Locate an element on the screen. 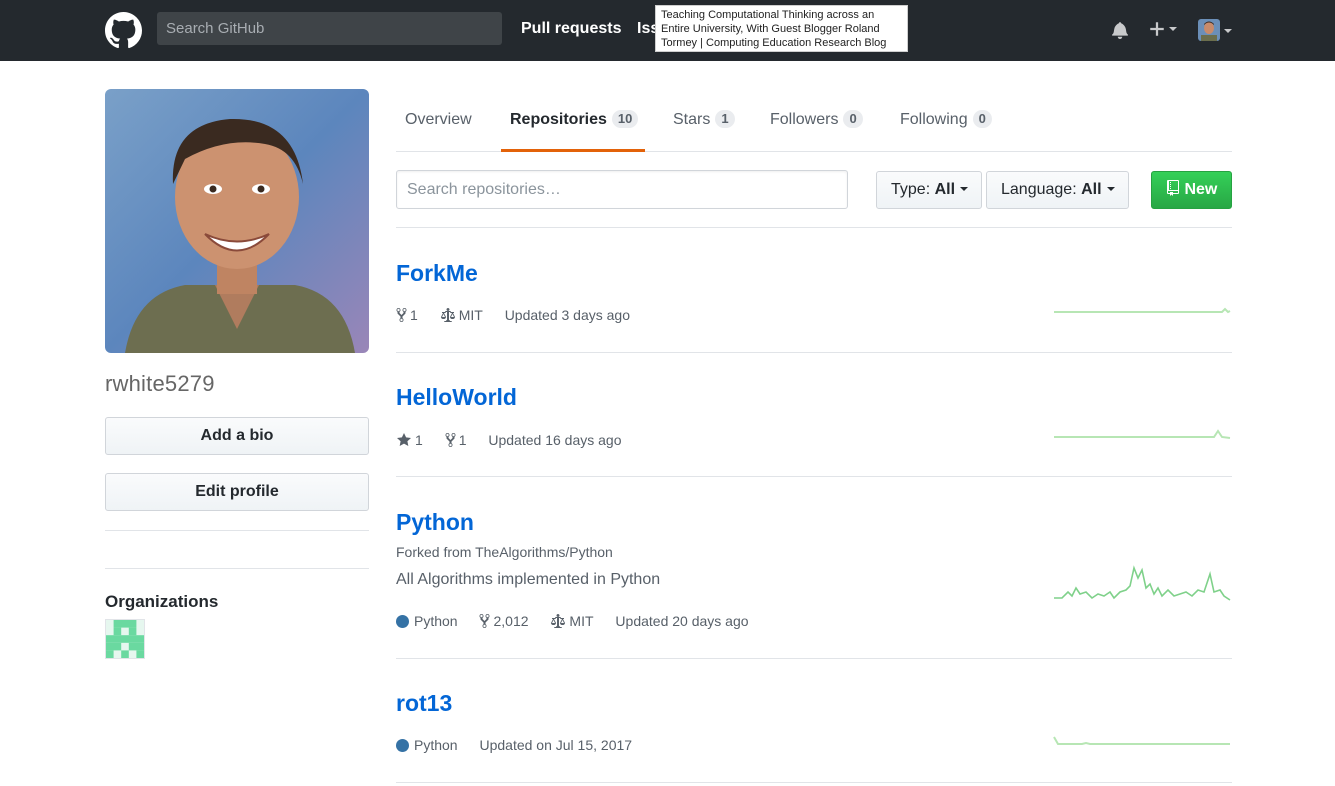 This screenshot has width=1335, height=786. organization-avatar is located at coordinates (125, 639).